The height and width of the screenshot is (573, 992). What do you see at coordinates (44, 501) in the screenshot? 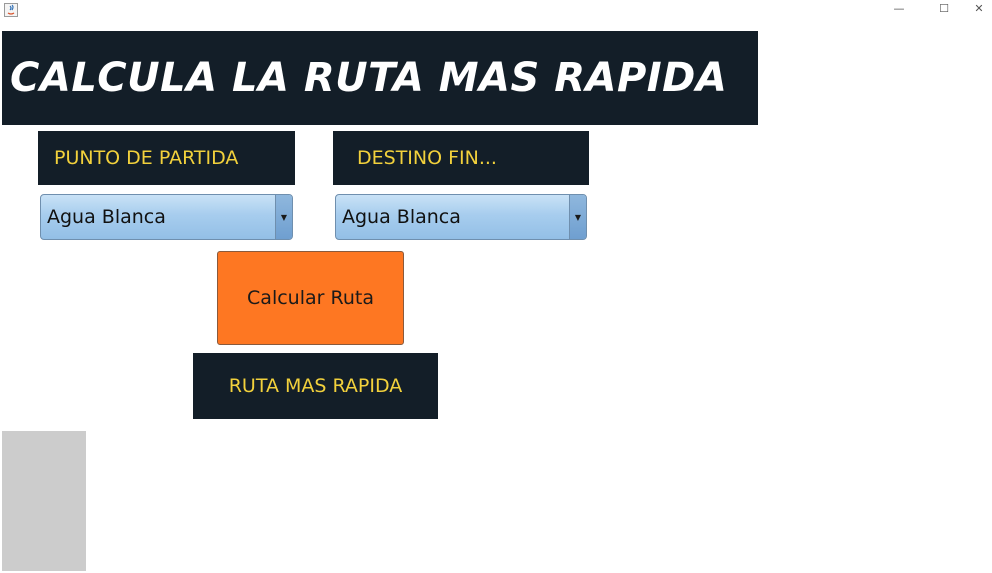
I see `result-panel` at bounding box center [44, 501].